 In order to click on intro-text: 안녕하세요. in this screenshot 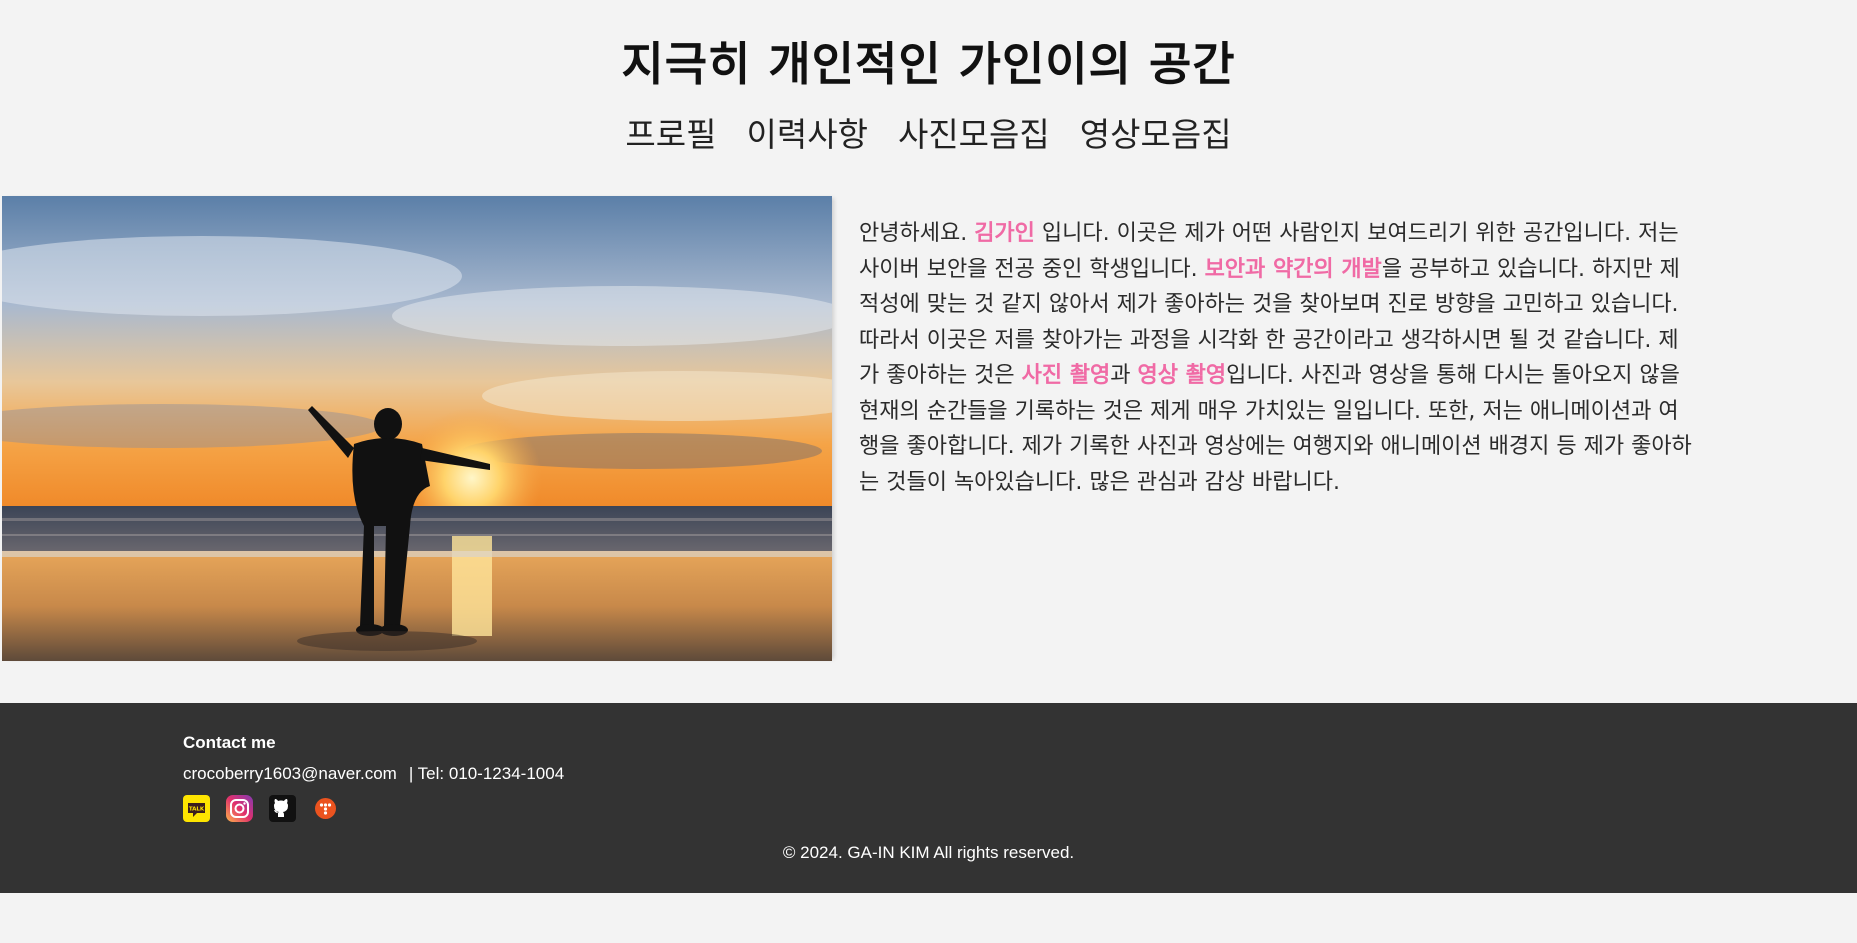, I will do `click(917, 233)`.